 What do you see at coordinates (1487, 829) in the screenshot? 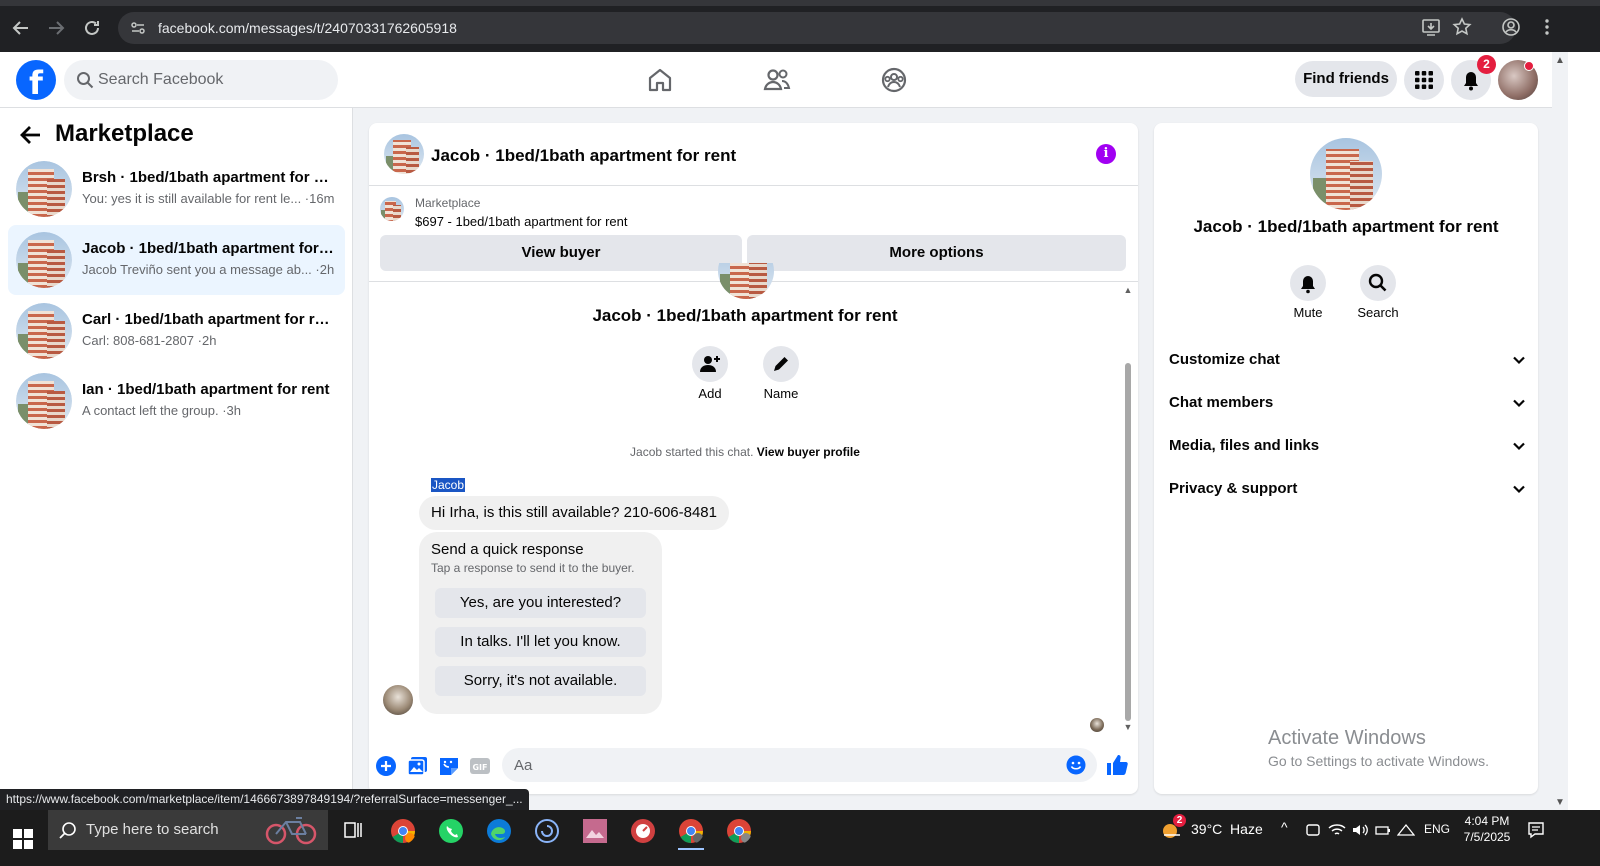
I see `taskbar-clock: 4:04 PM 7/5/2025` at bounding box center [1487, 829].